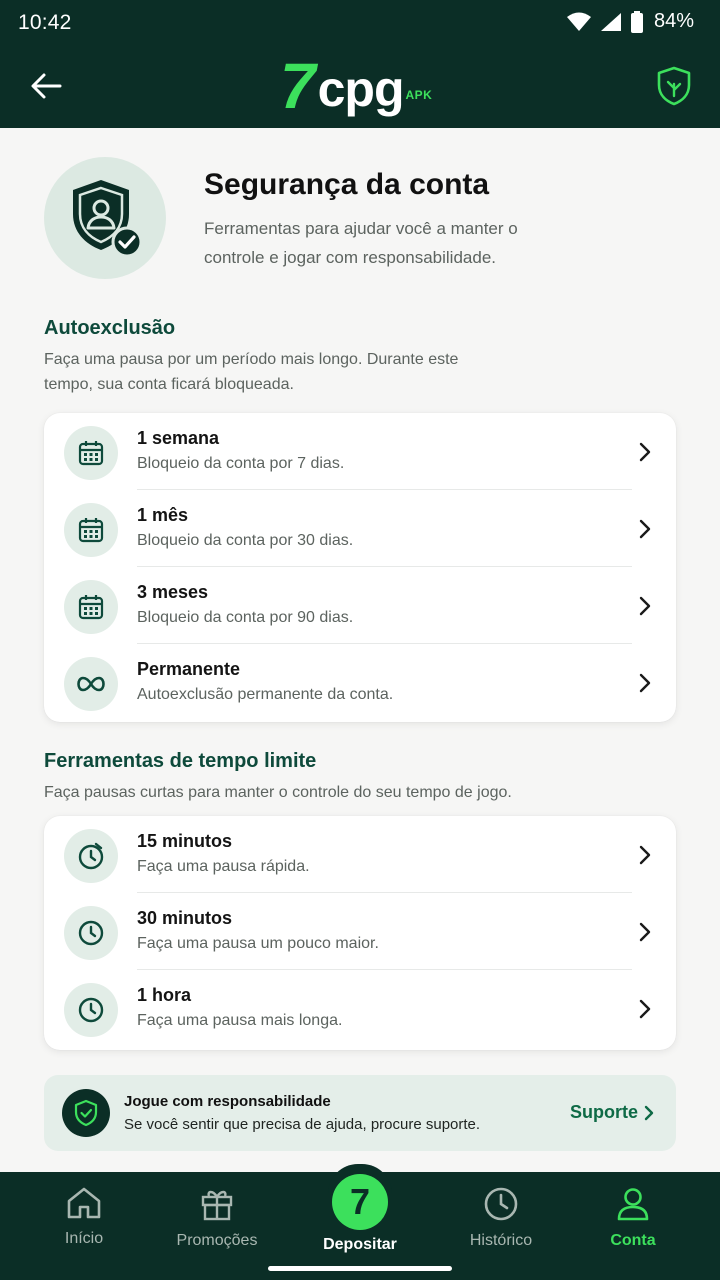  What do you see at coordinates (45, 22) in the screenshot?
I see `status-time: 10:42` at bounding box center [45, 22].